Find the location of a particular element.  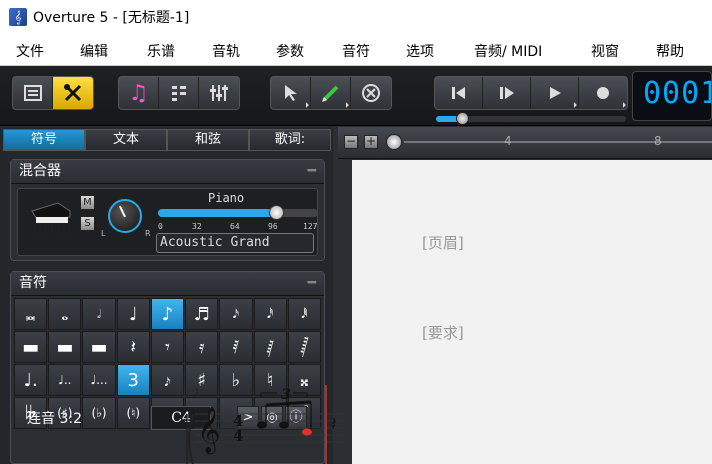

mute-button: M is located at coordinates (87, 202).